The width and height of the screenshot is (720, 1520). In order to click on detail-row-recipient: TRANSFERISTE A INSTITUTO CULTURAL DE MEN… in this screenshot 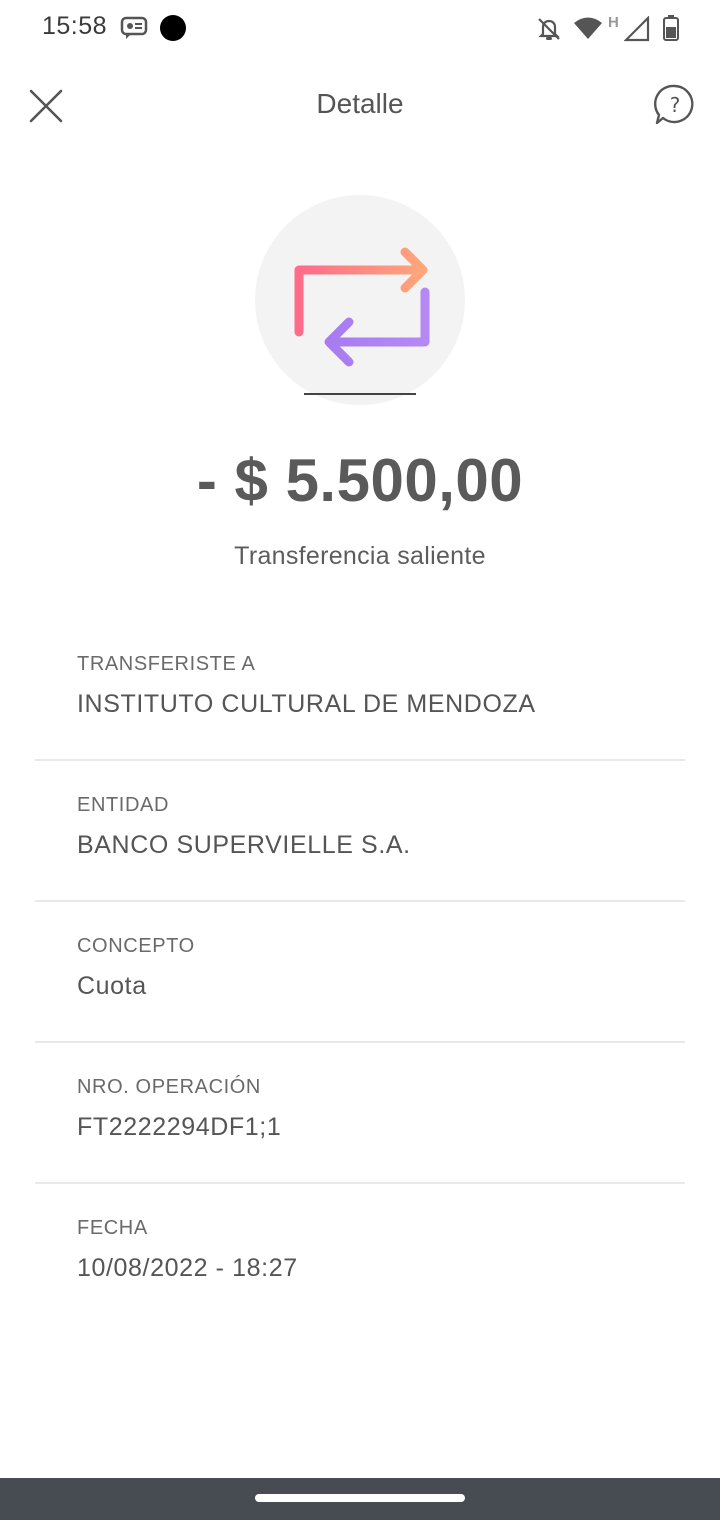, I will do `click(360, 690)`.